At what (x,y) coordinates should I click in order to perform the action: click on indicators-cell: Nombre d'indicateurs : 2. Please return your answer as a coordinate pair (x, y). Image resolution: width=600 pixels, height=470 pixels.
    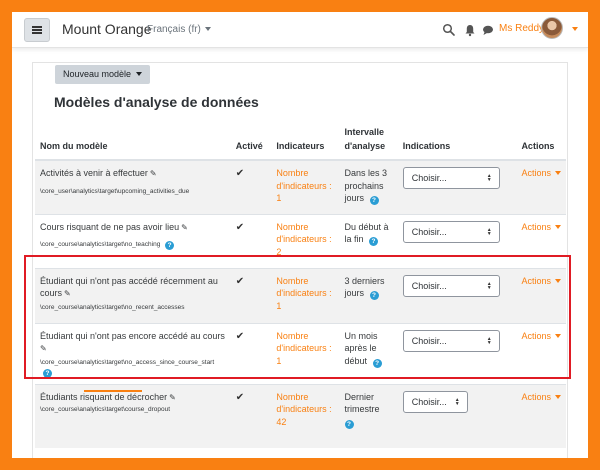
    Looking at the image, I should click on (305, 240).